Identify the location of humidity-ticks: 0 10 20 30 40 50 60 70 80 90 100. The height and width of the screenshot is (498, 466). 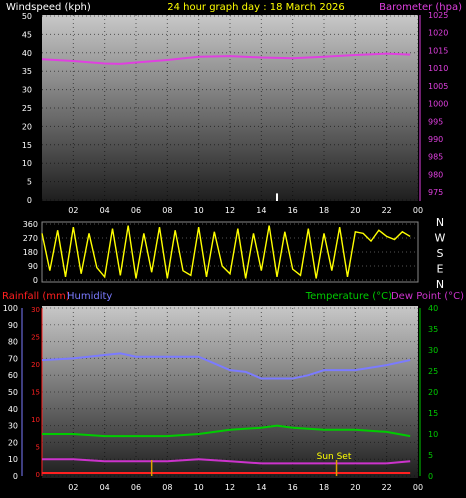
(13, 392).